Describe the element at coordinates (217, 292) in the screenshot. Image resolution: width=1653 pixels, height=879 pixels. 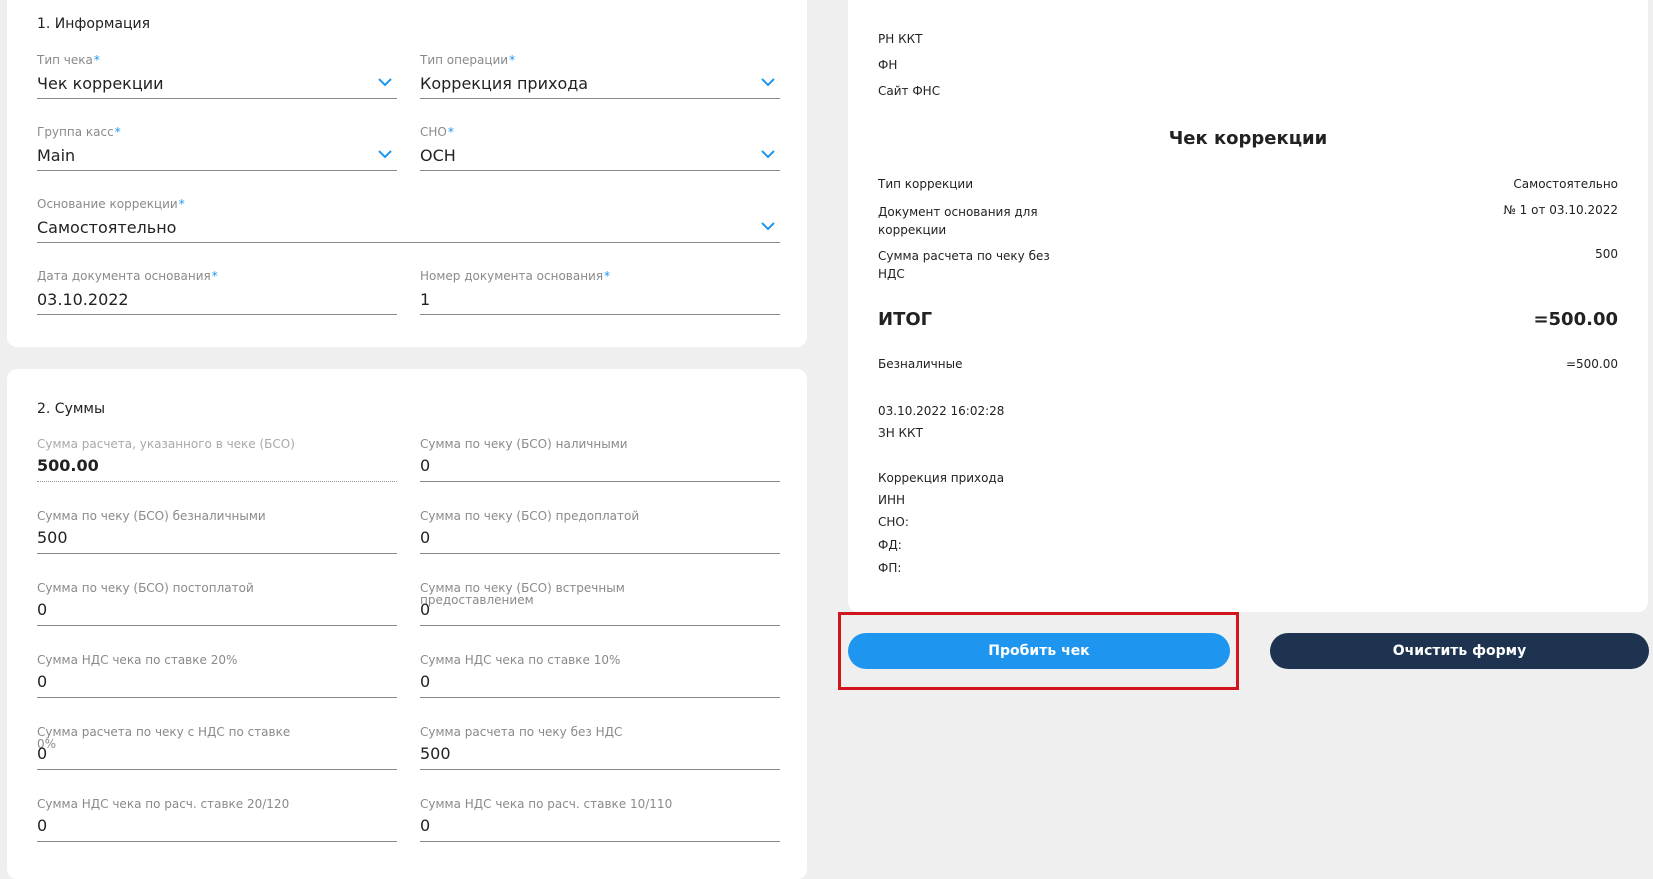
I see `basis-doc-date-input: Дата документа основания* 03.10.2022` at that location.